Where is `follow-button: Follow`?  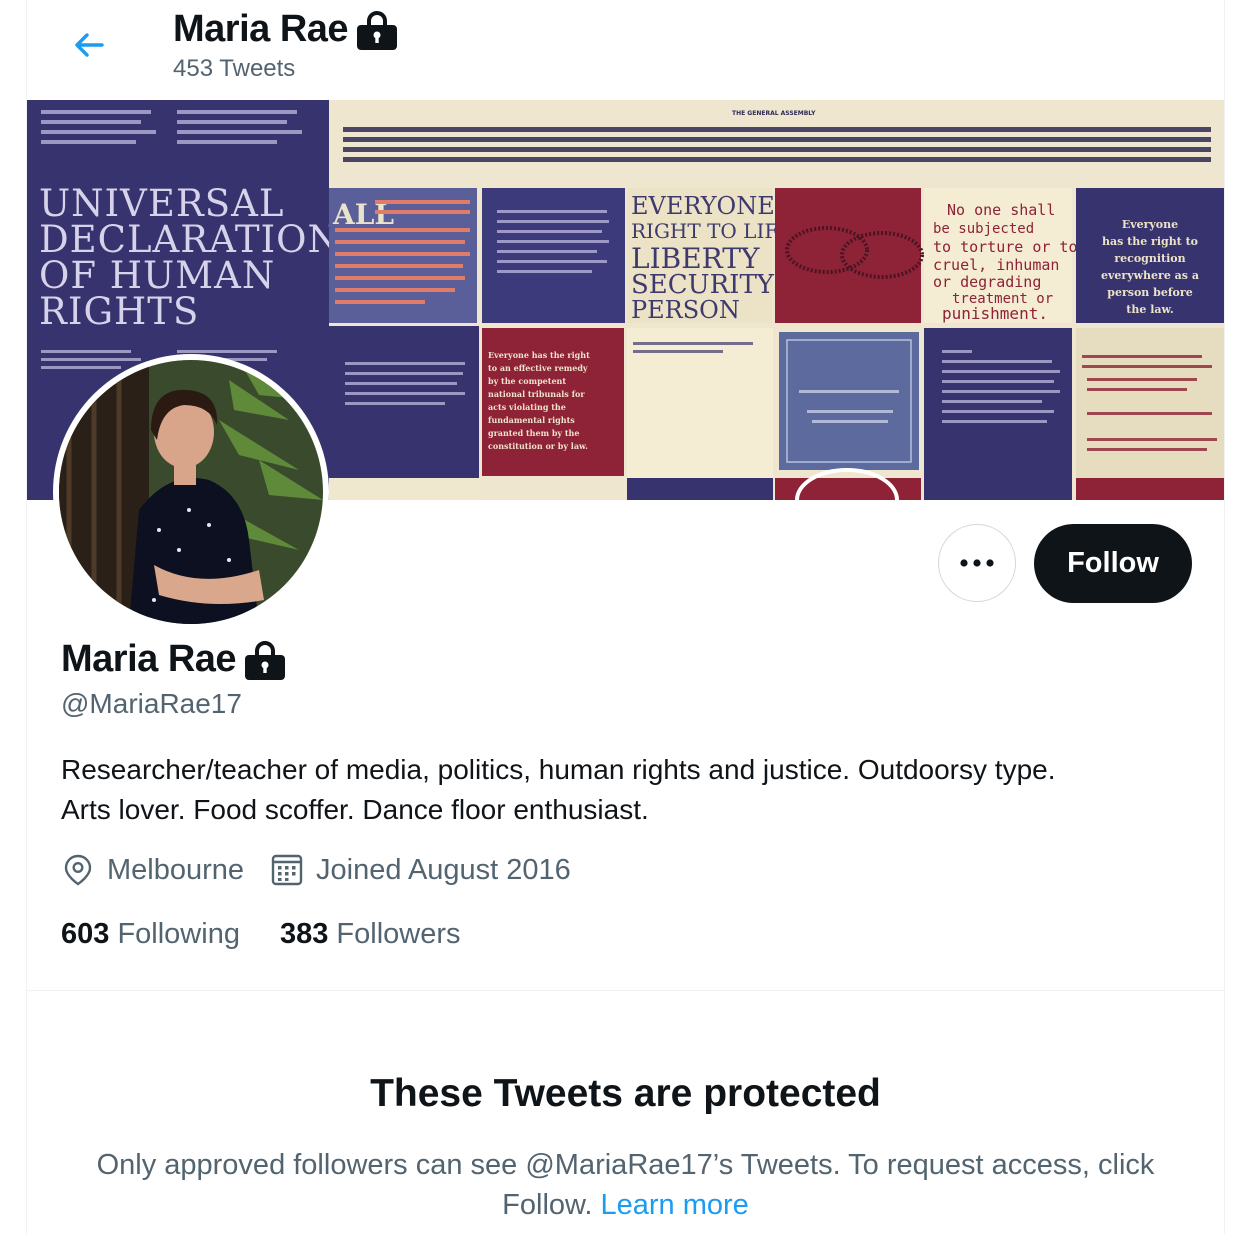 follow-button: Follow is located at coordinates (1113, 563).